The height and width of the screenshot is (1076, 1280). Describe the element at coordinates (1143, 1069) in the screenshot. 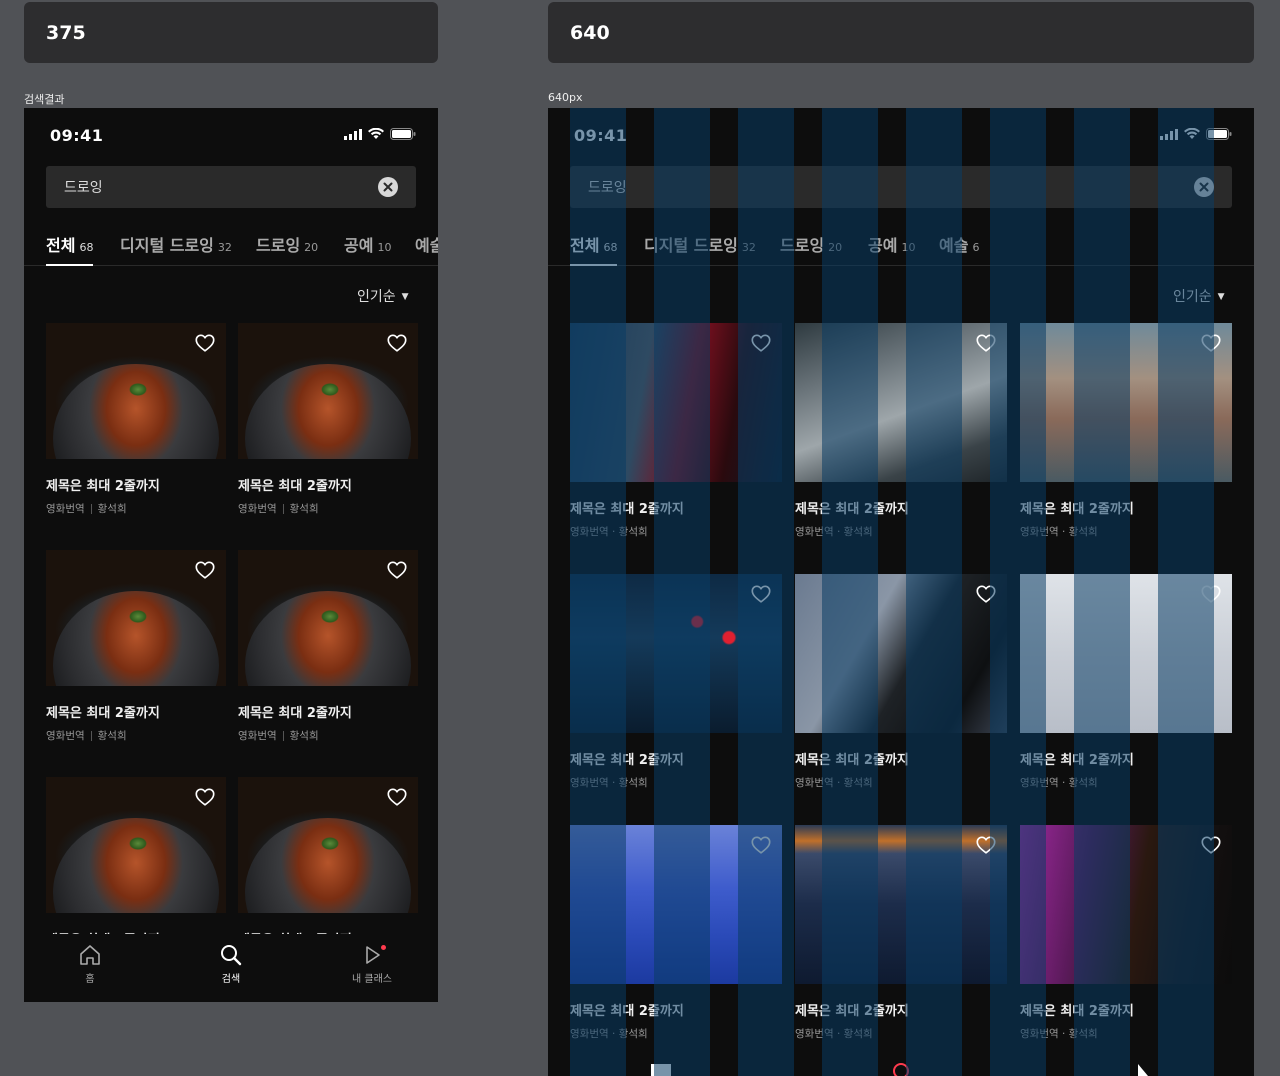

I see `play-icon` at that location.